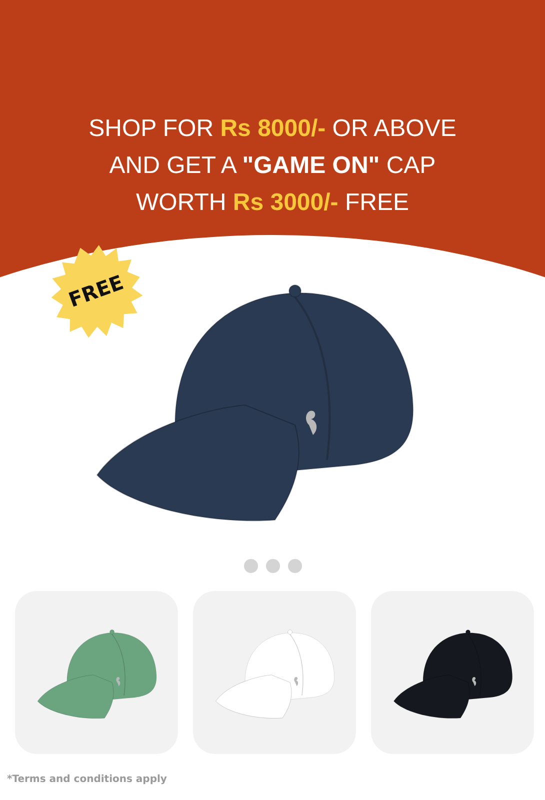 The height and width of the screenshot is (800, 545). Describe the element at coordinates (452, 672) in the screenshot. I see `product-card` at that location.